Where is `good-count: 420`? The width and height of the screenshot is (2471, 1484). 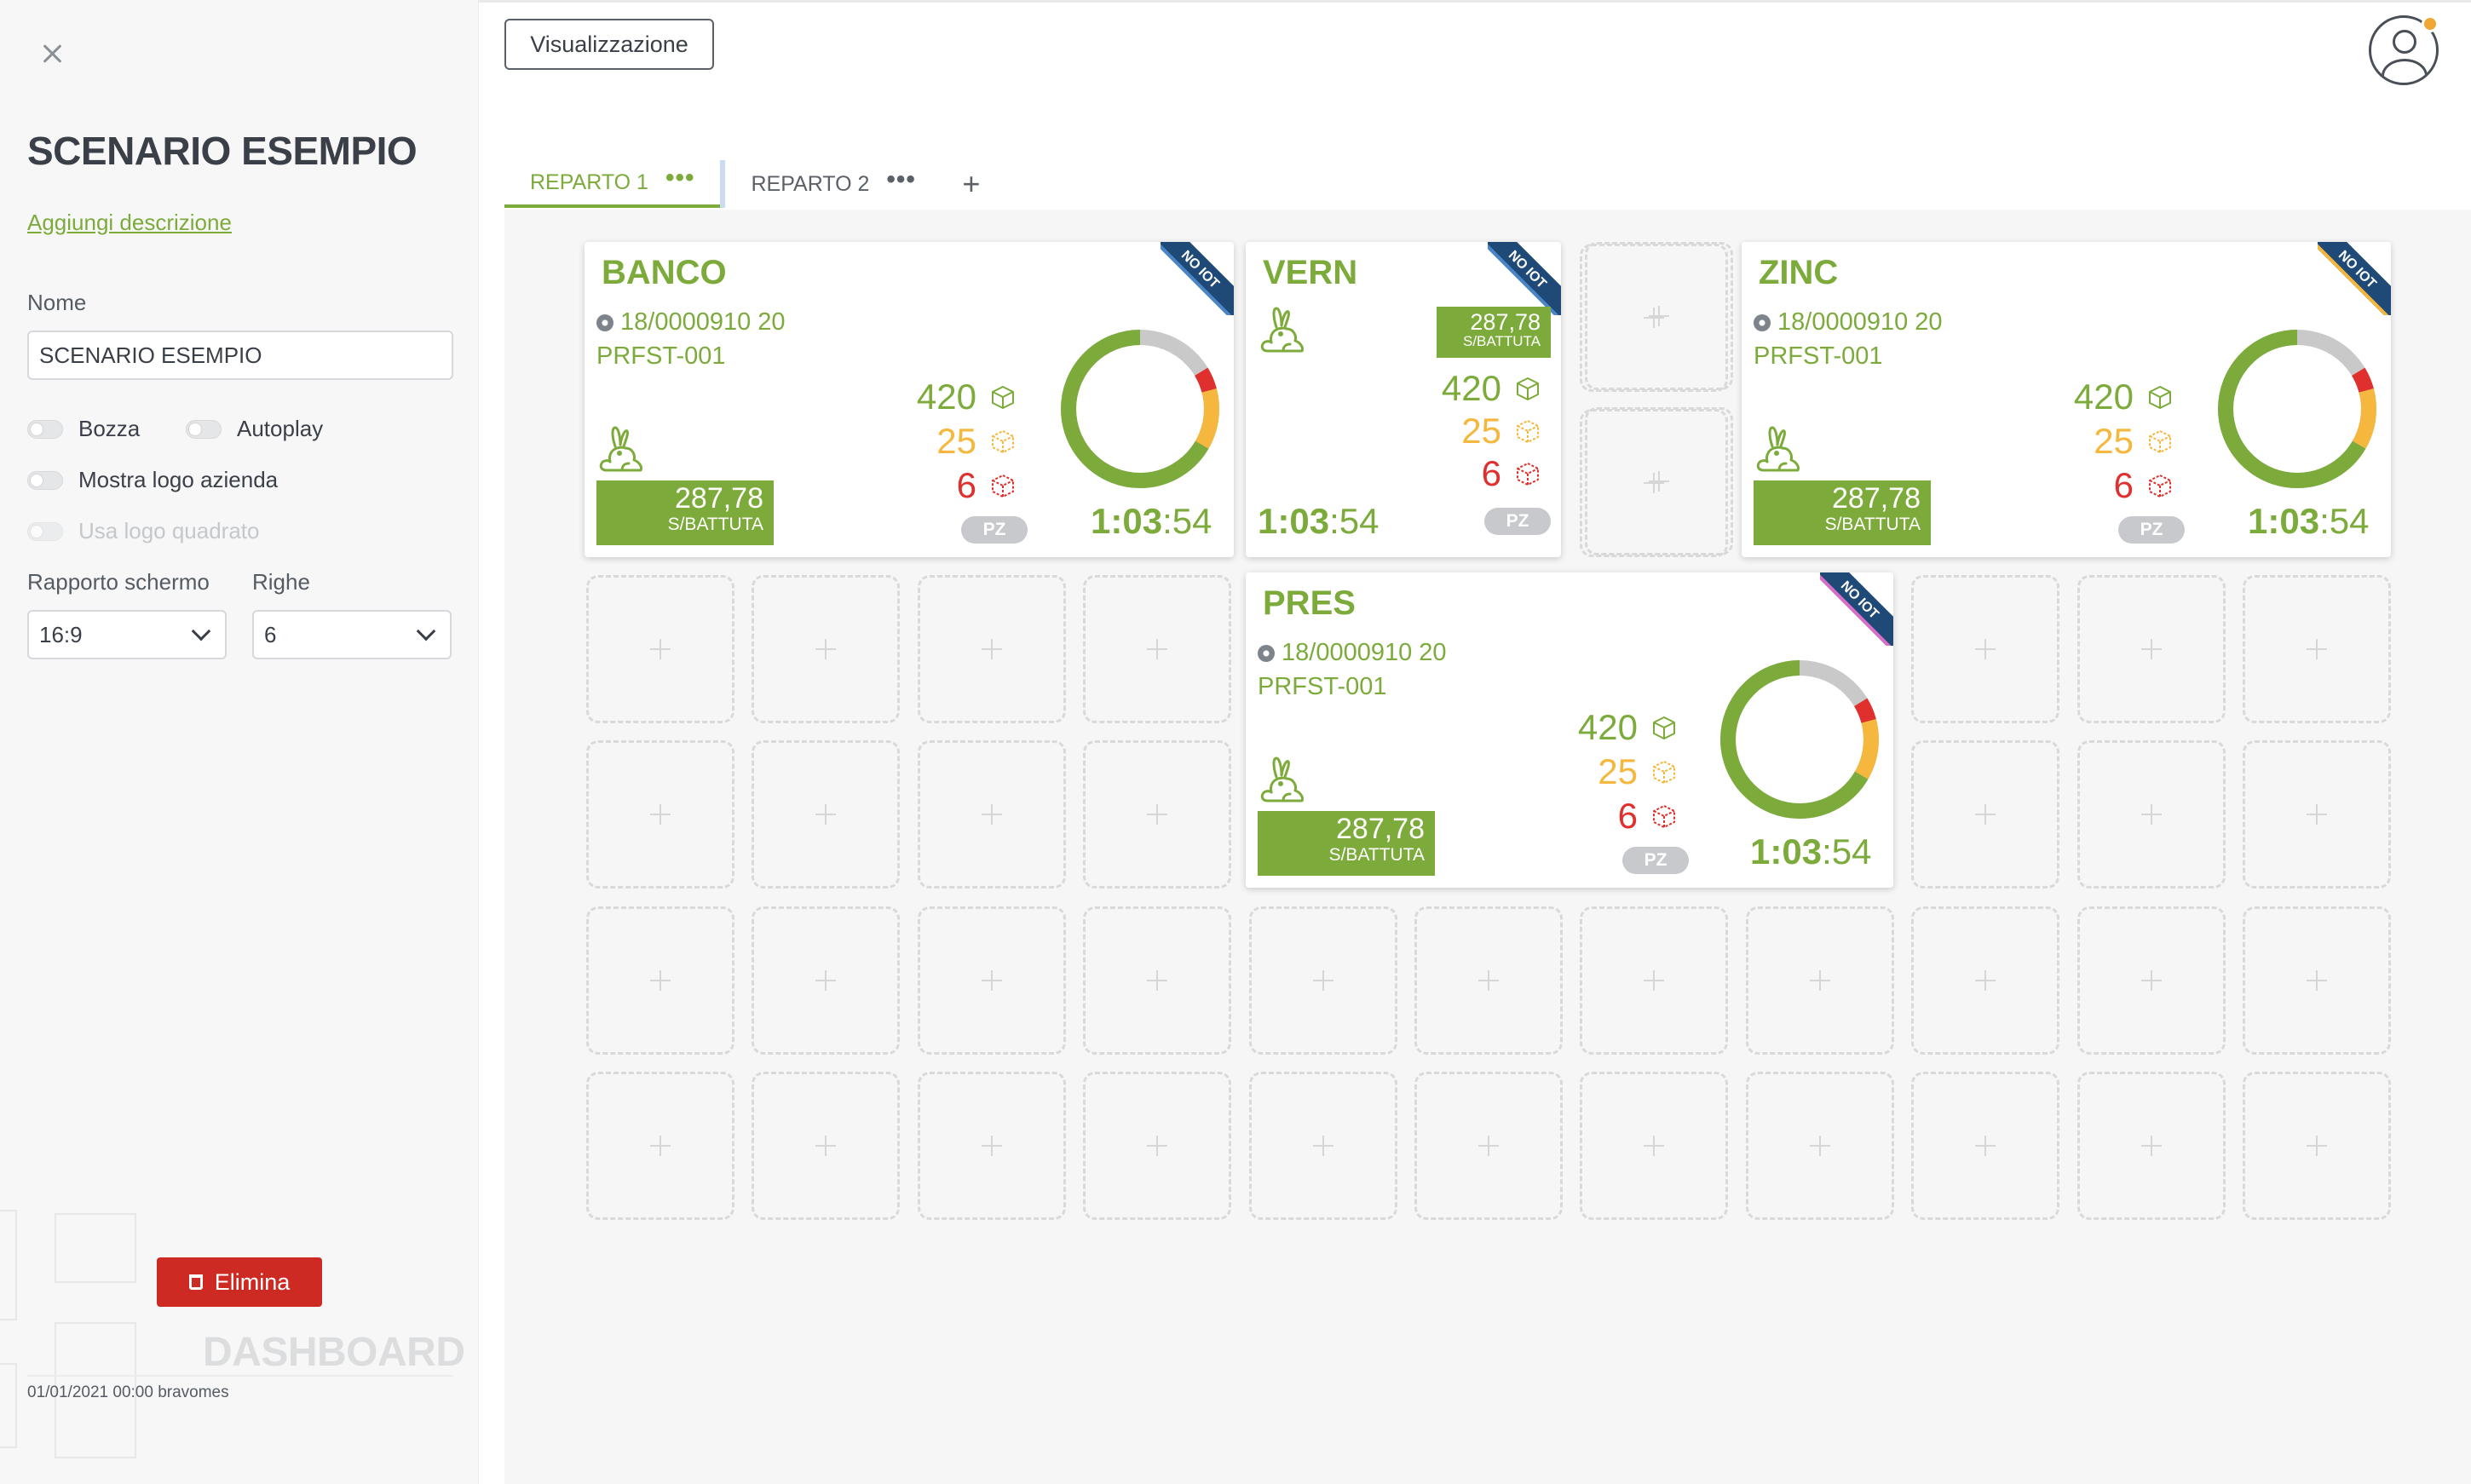 good-count: 420 is located at coordinates (1474, 388).